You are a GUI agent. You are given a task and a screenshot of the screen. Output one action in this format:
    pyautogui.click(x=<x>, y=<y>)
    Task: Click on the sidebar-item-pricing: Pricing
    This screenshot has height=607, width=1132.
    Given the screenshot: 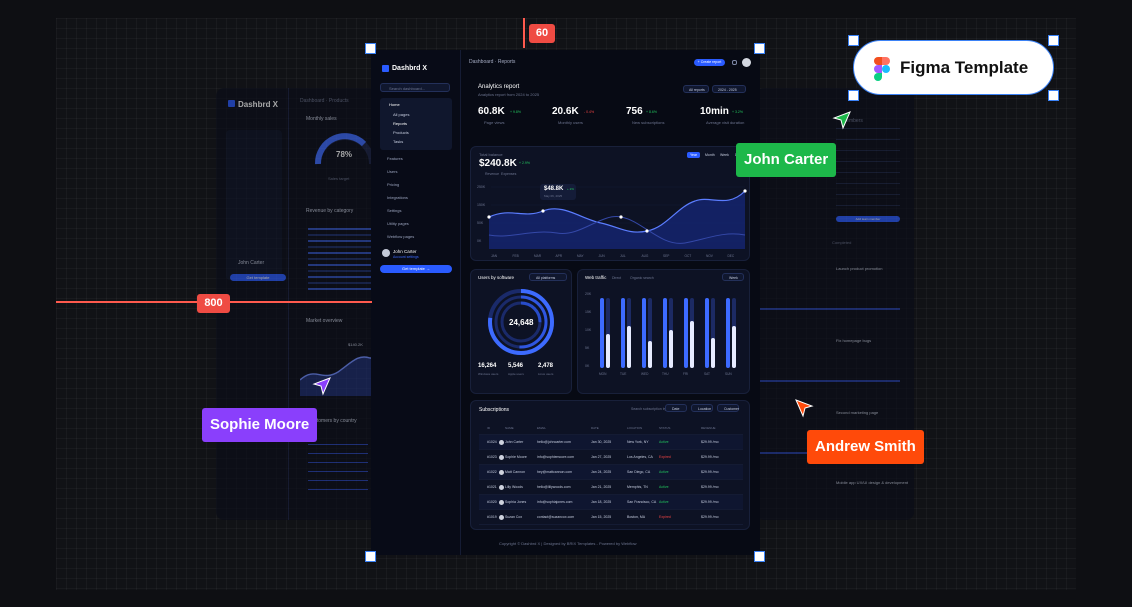 What is the action you would take?
    pyautogui.click(x=393, y=184)
    